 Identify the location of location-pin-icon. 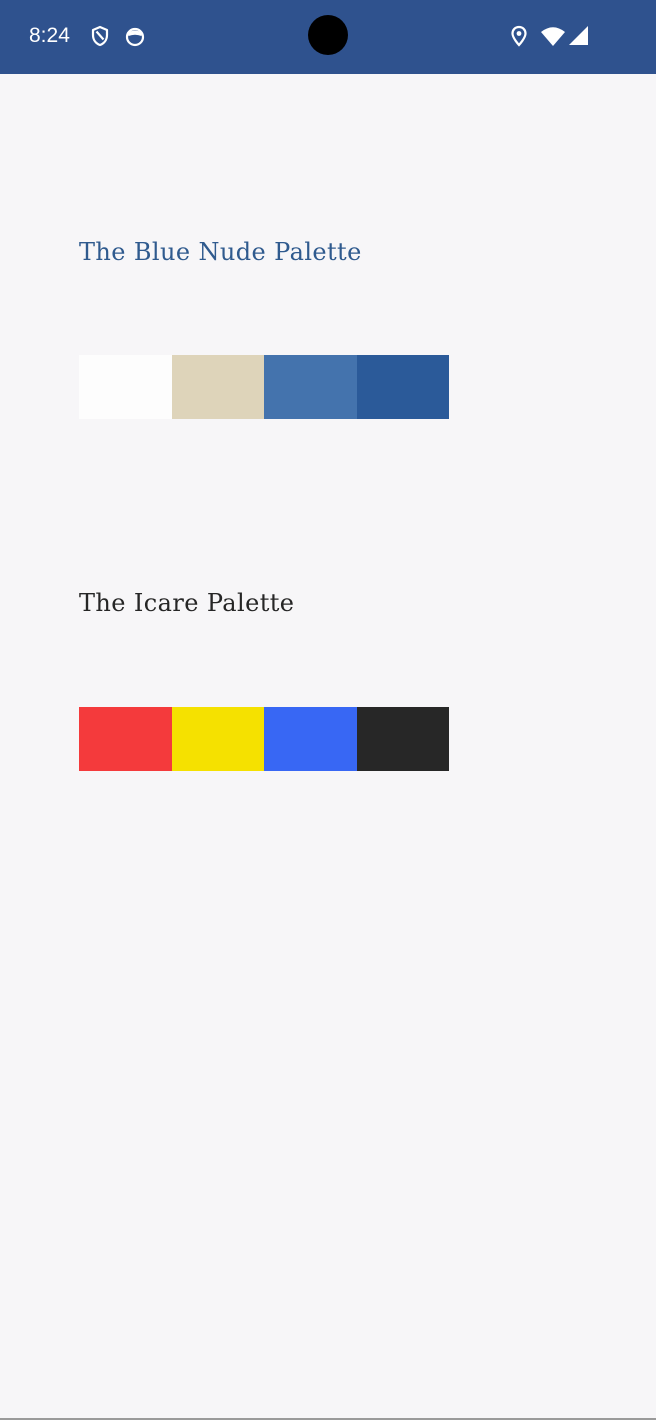
(519, 36).